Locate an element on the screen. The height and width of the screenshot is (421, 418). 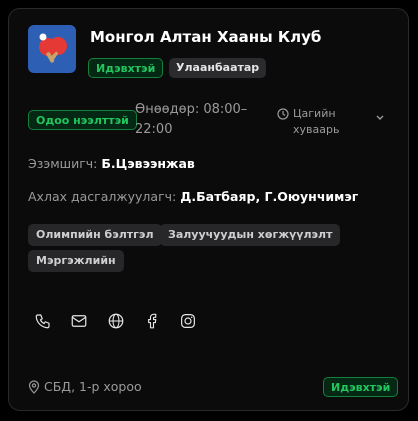
club-title: Монгол Алтан Хааны Клуб is located at coordinates (206, 37).